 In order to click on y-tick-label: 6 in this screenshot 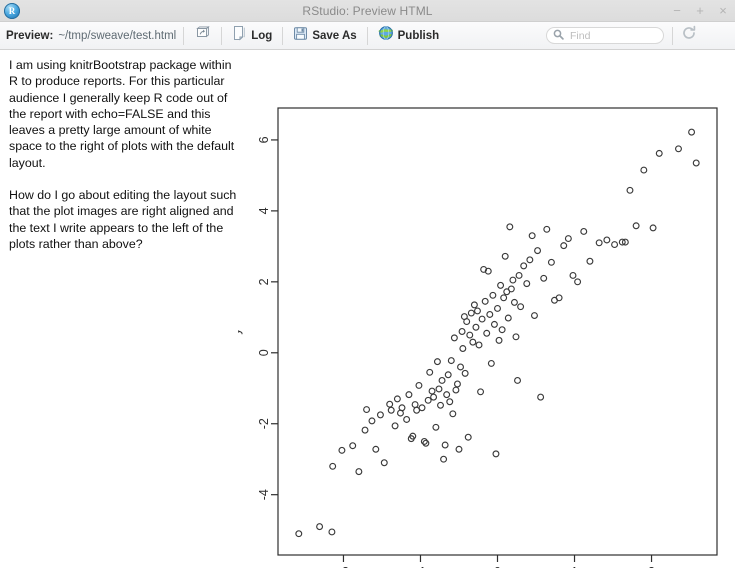, I will do `click(264, 139)`.